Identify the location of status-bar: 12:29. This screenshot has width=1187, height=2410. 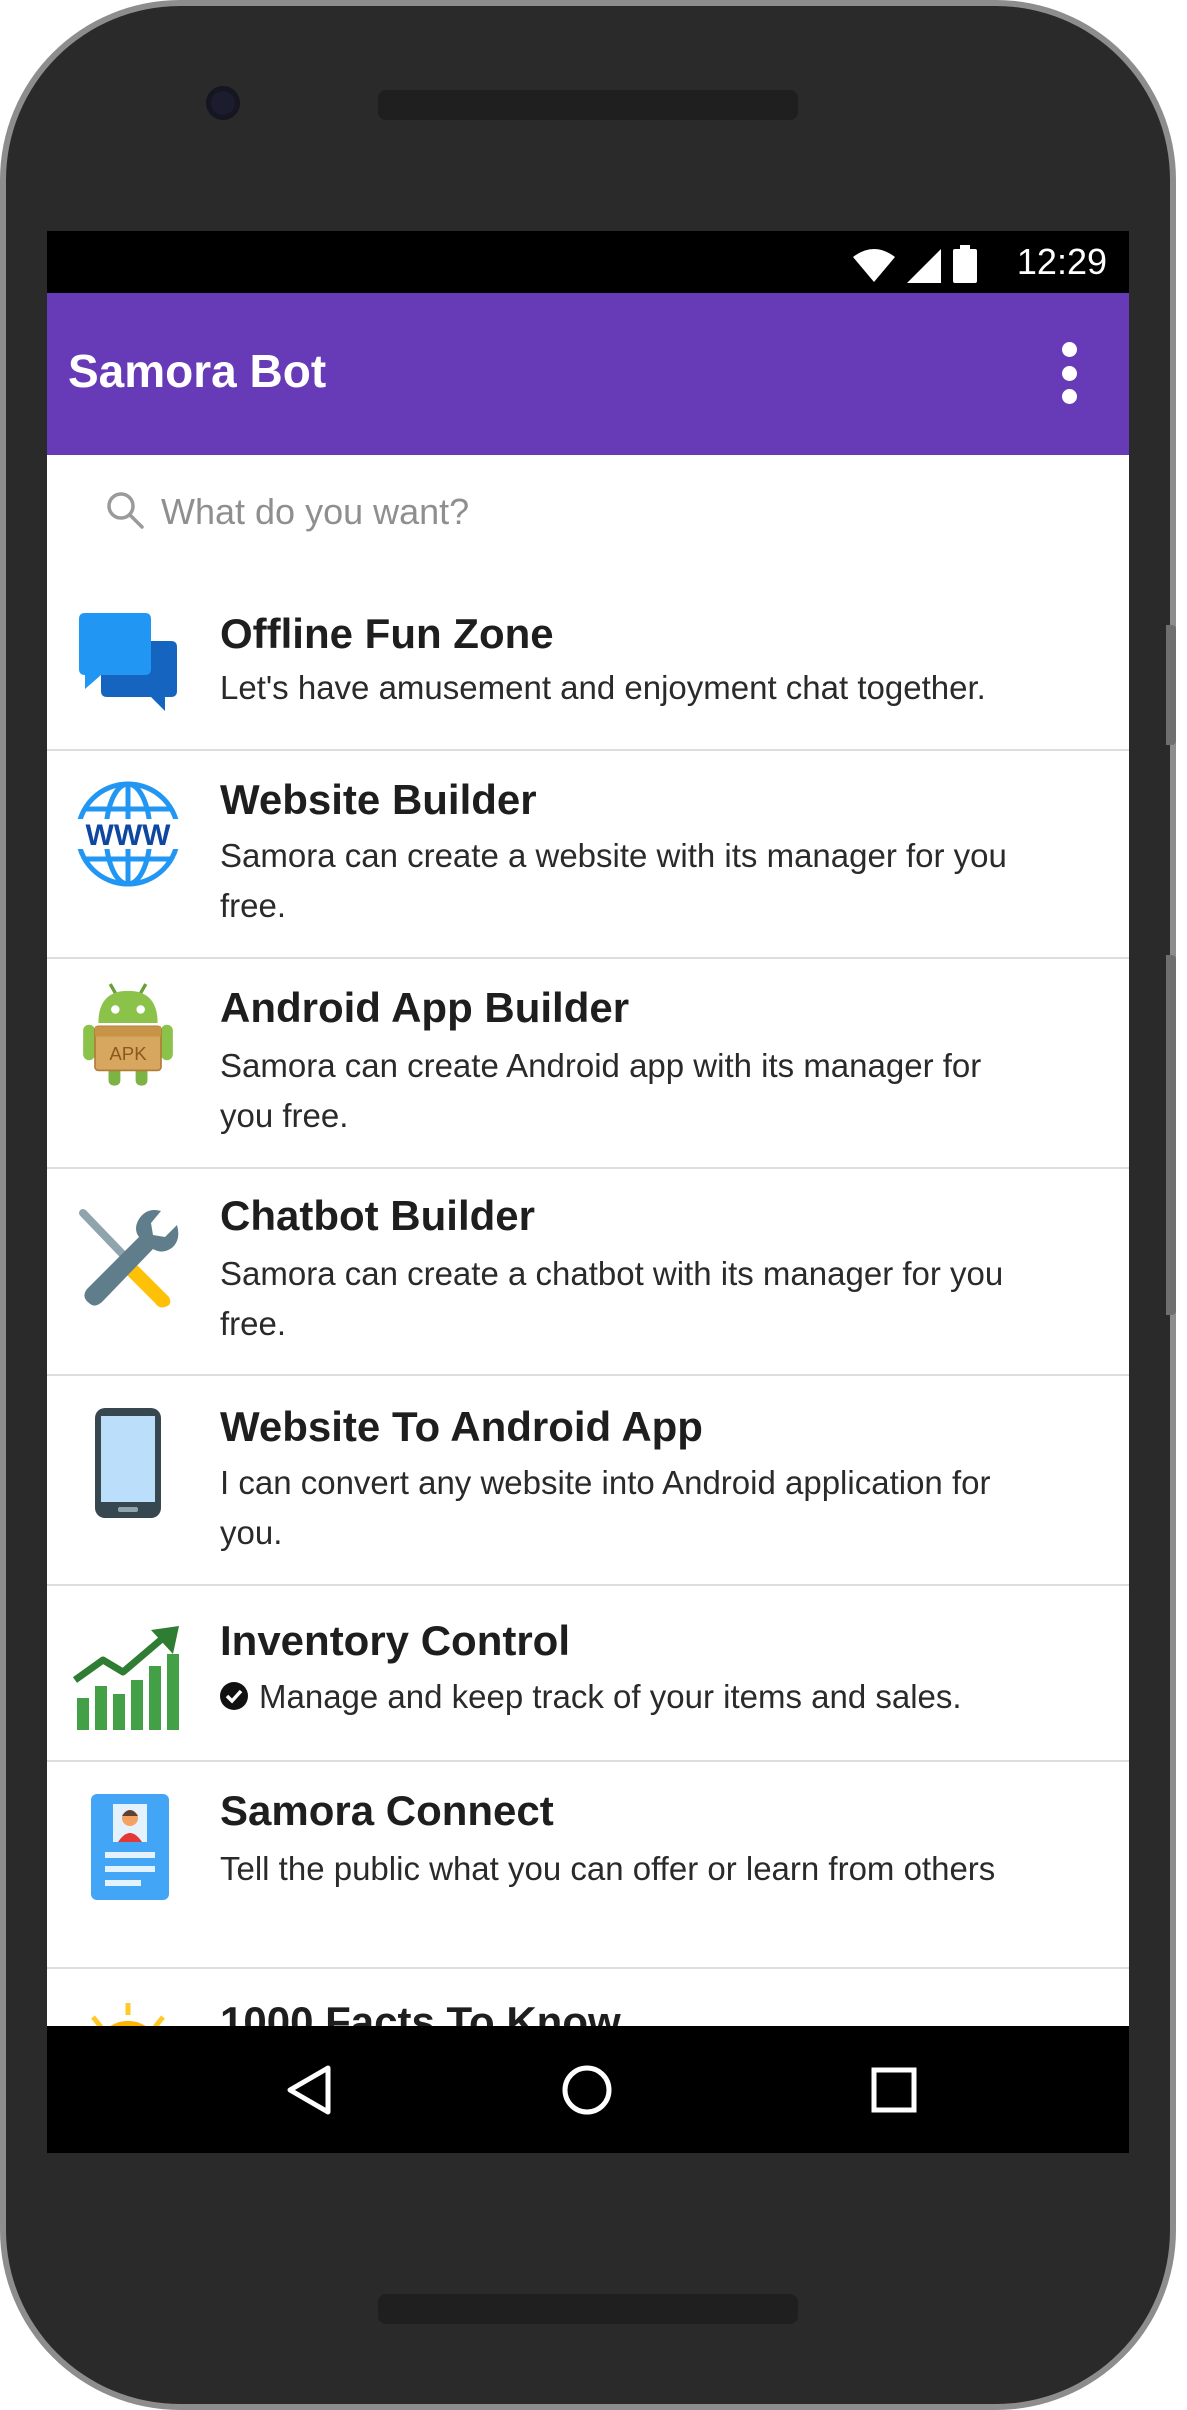
(588, 262).